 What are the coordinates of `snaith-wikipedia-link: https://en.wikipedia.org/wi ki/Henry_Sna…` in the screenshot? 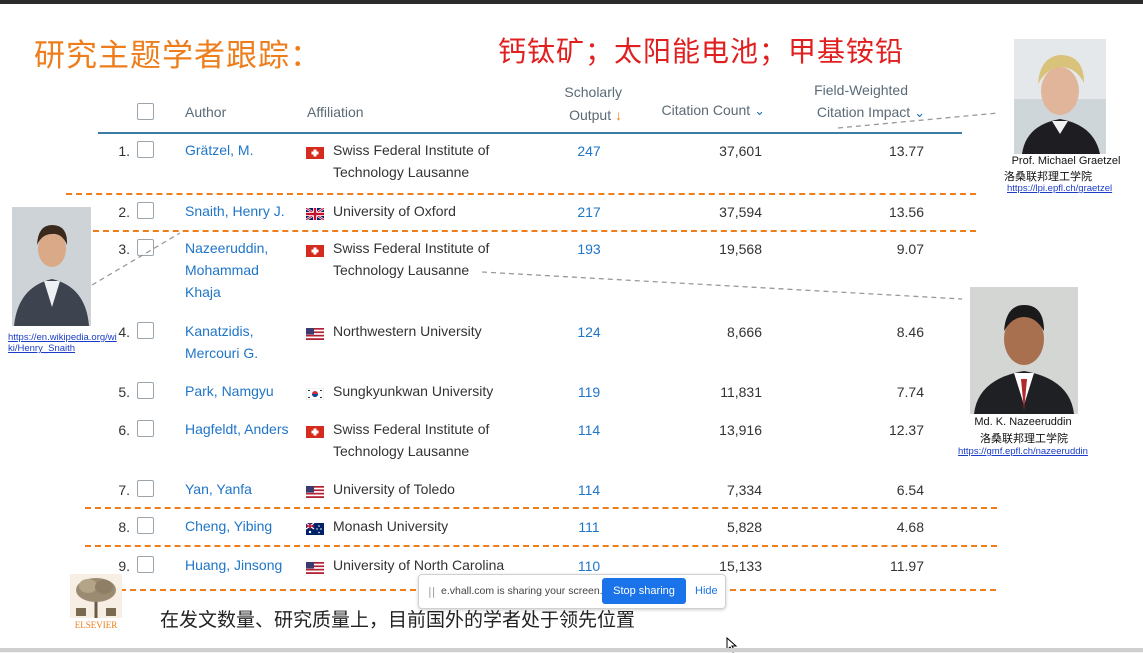 It's located at (62, 343).